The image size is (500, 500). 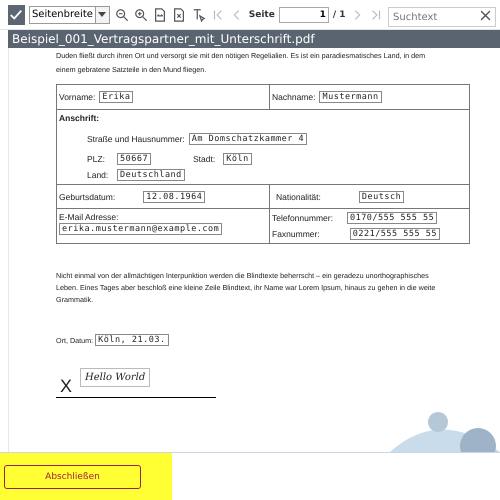 I want to click on zoom-dropdown: Seitenbreite, so click(x=69, y=15).